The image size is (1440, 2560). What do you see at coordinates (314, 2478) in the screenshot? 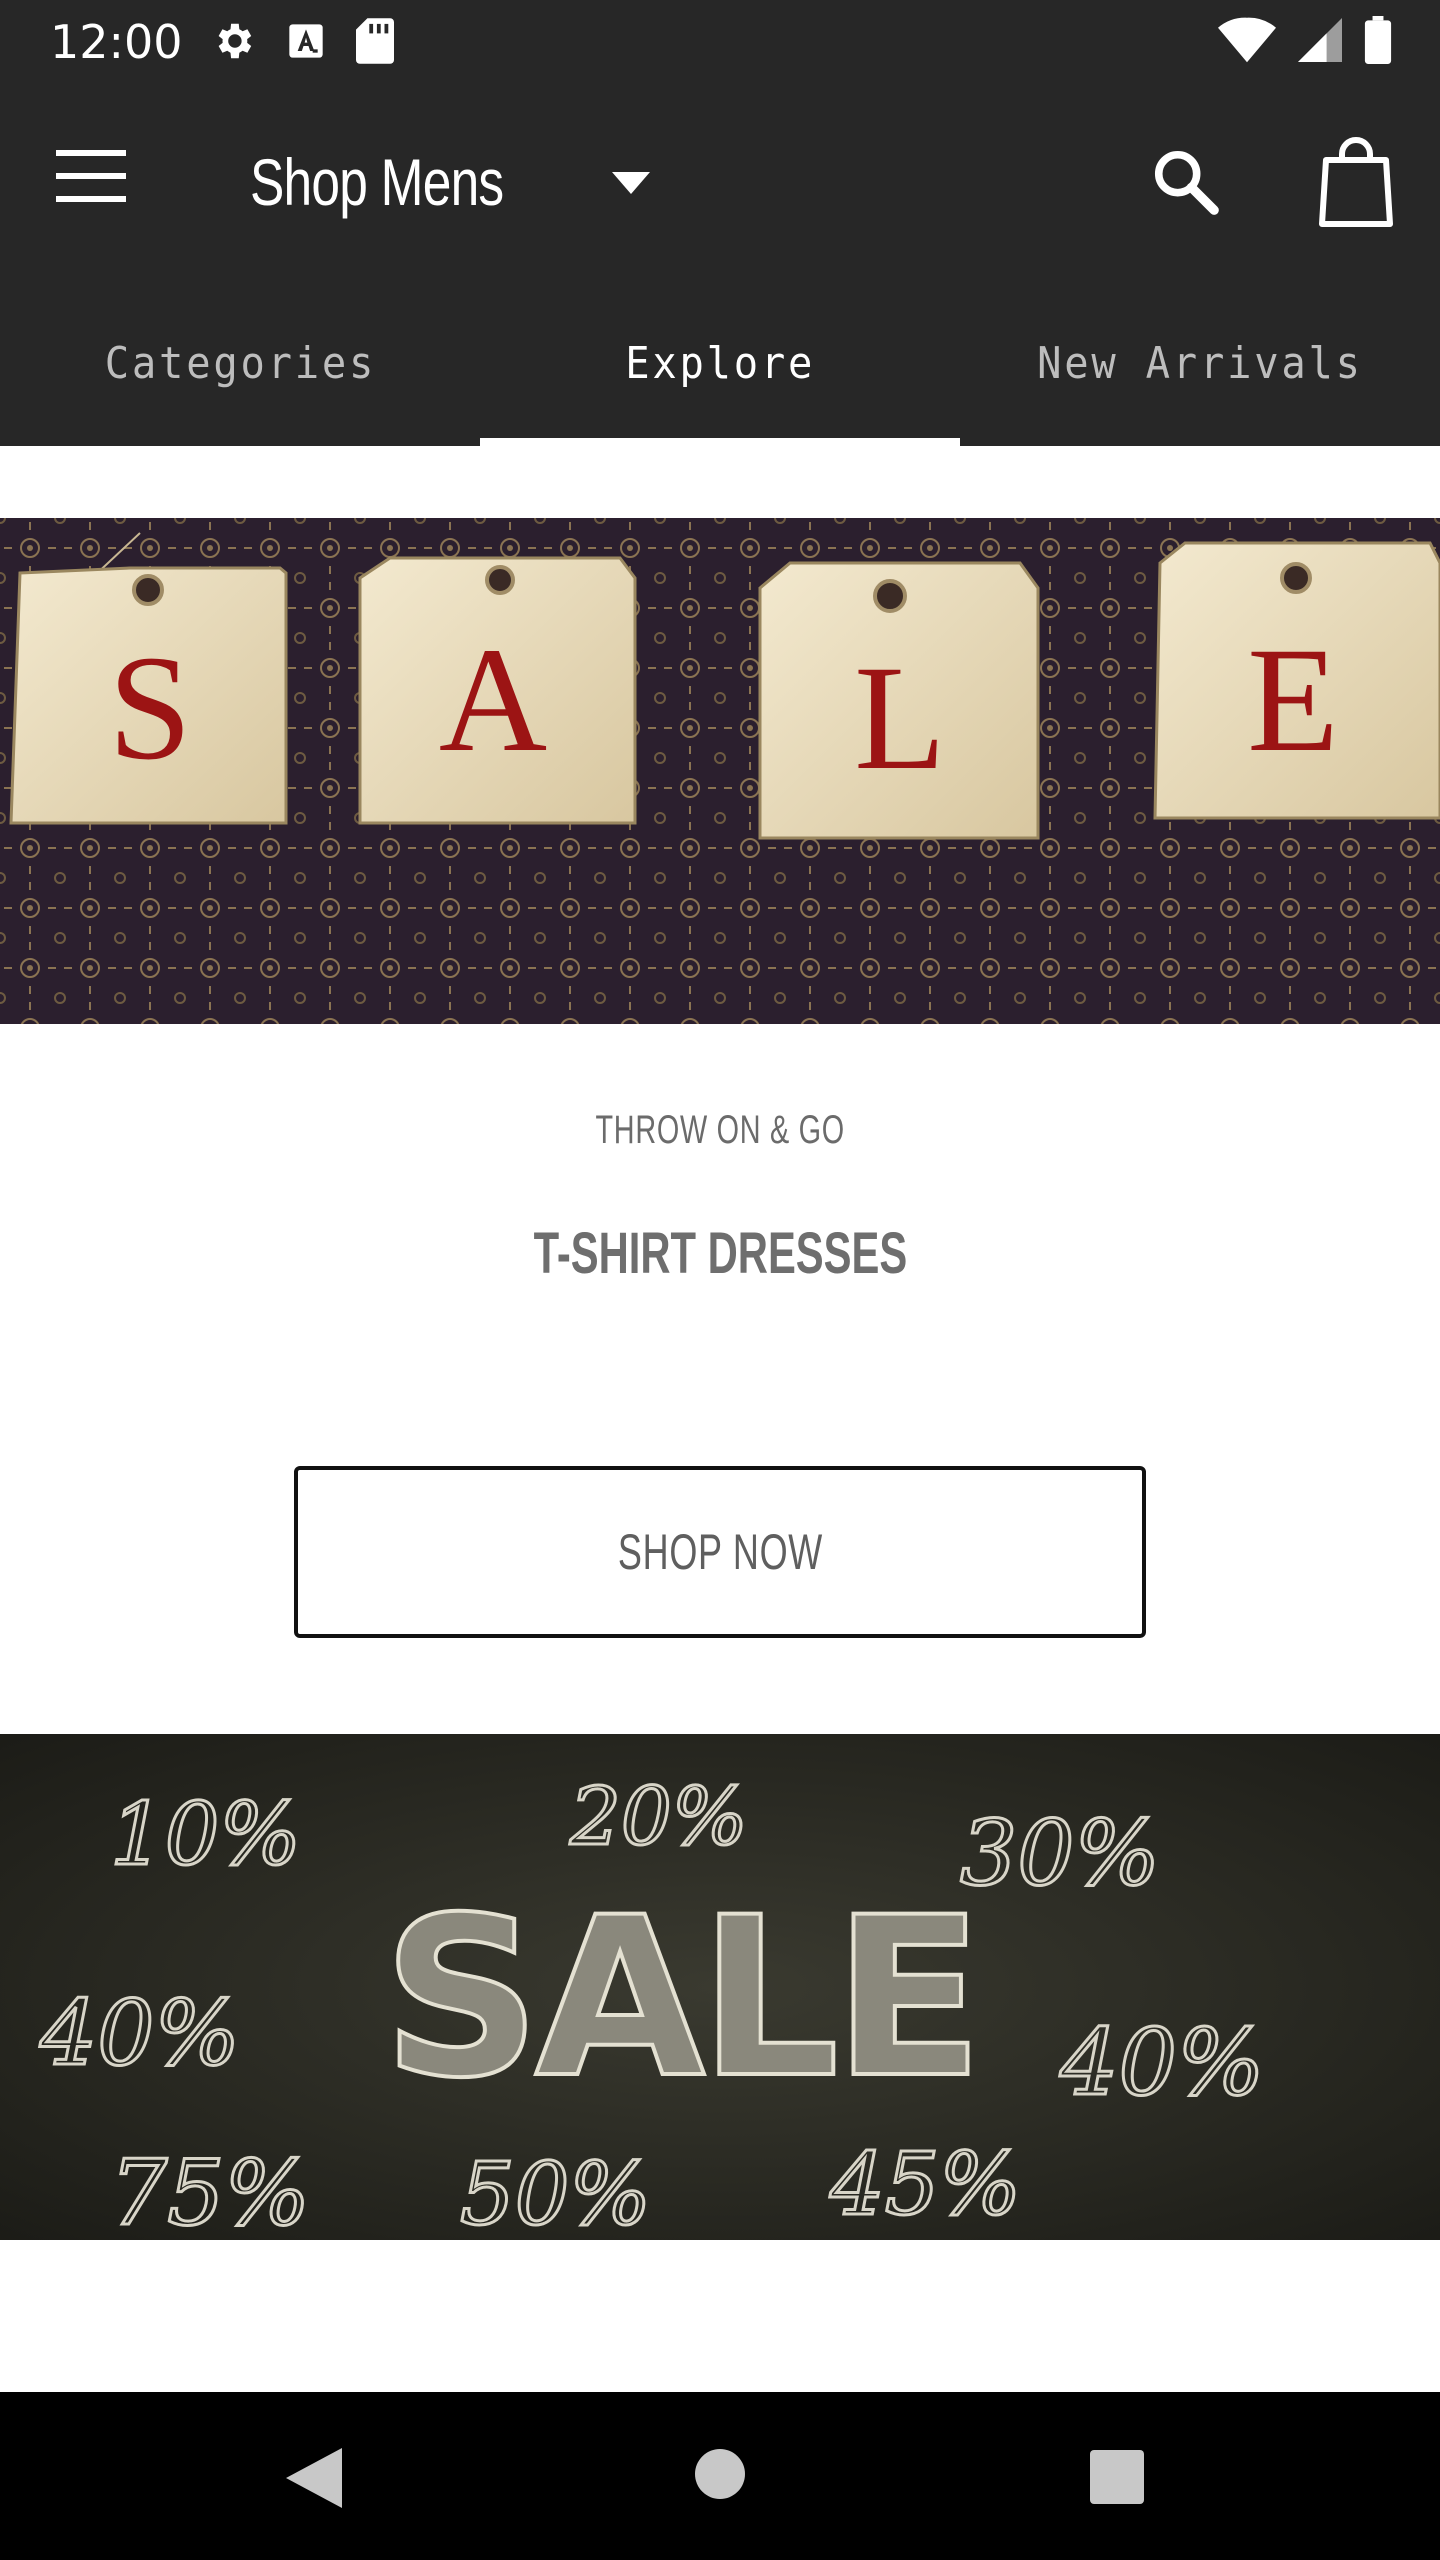
I see `back-icon` at bounding box center [314, 2478].